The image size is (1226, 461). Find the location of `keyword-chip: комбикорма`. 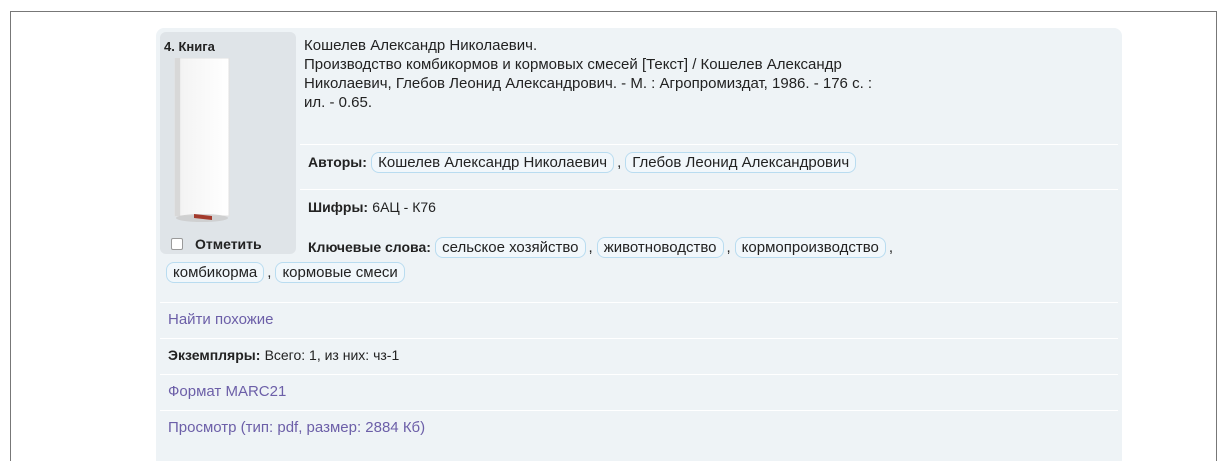

keyword-chip: комбикорма is located at coordinates (215, 272).